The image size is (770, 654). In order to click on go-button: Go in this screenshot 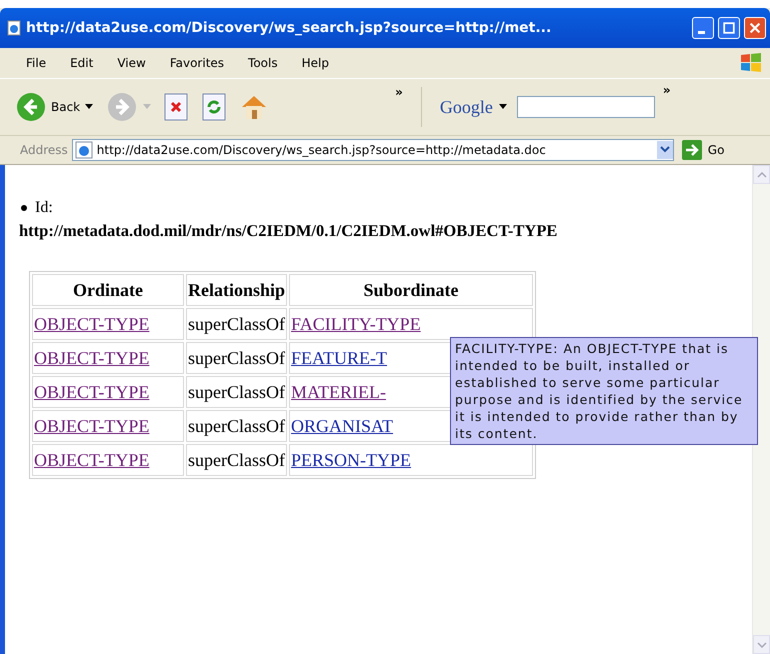, I will do `click(703, 150)`.